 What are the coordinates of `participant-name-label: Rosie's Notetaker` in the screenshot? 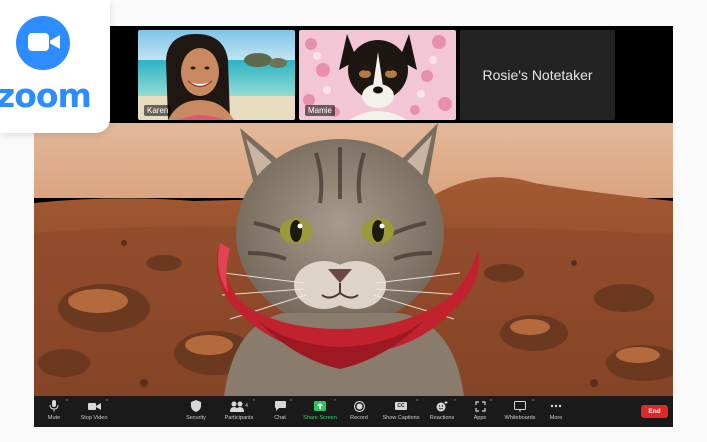 It's located at (537, 75).